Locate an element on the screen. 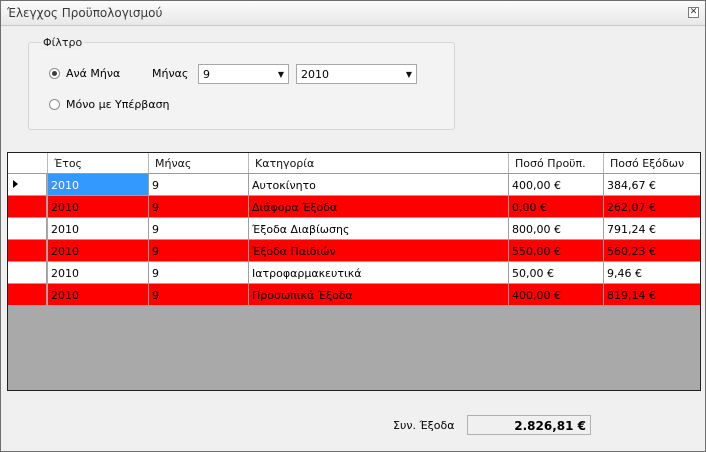  table-row: 2010 9 Έξοδα Παιδιών 550,00 € 560,23 € is located at coordinates (354, 251).